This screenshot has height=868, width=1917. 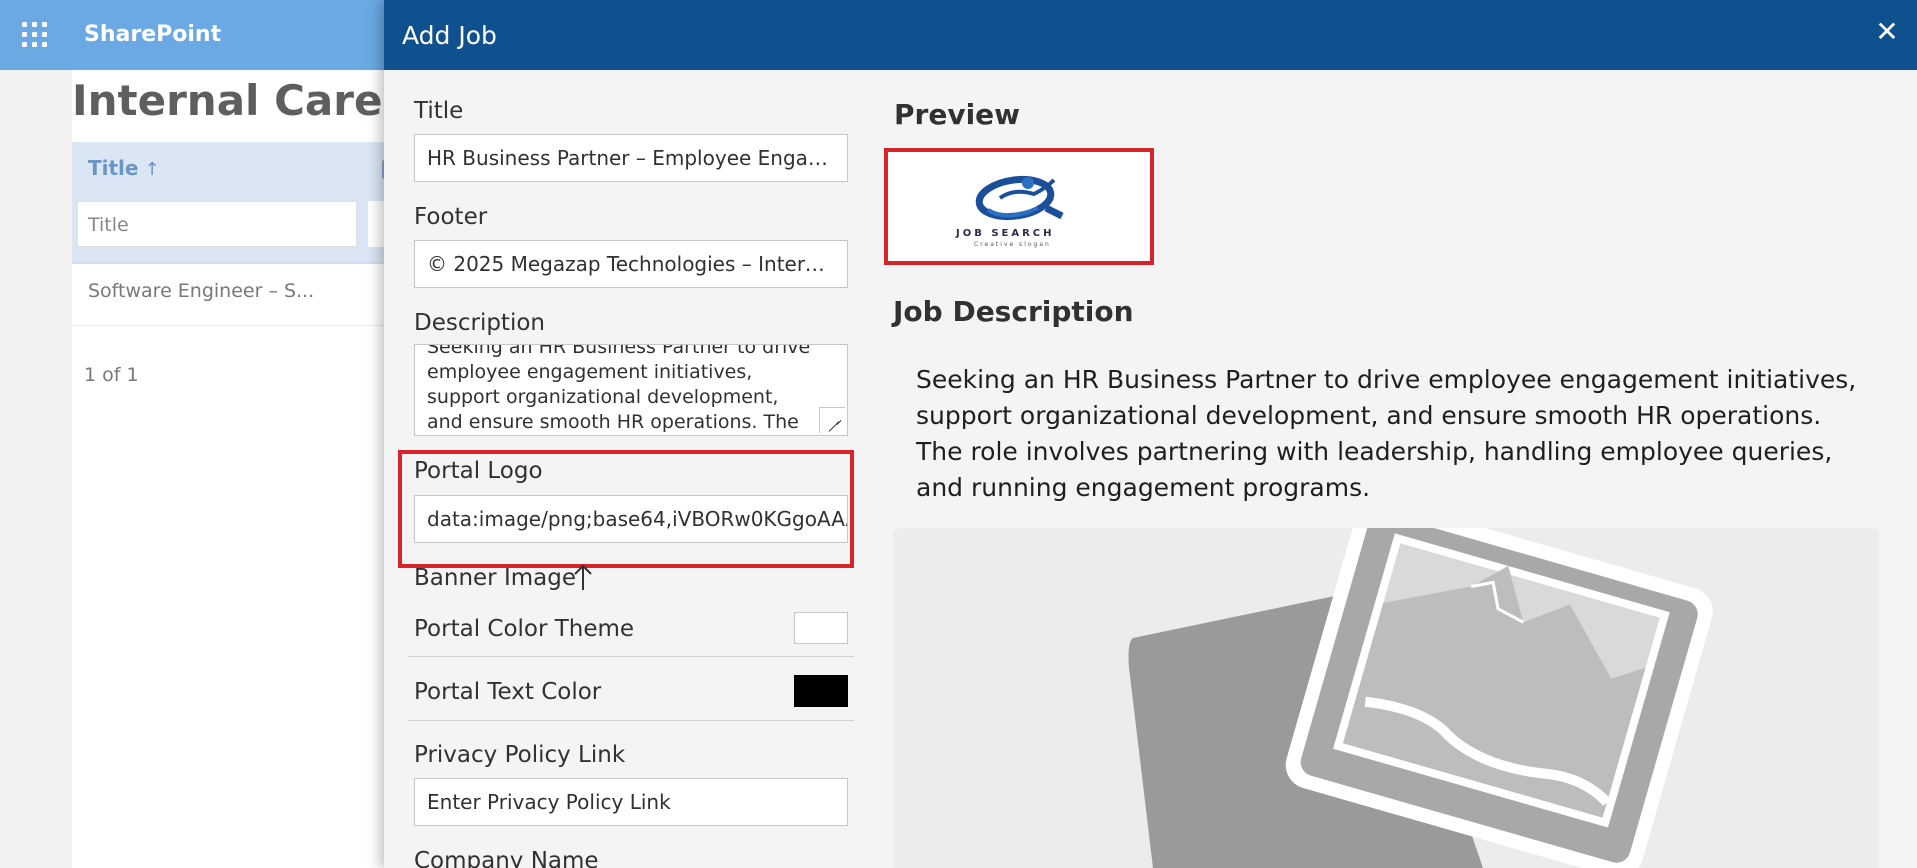 I want to click on privacy-policy-input: Enter Privacy Policy Link, so click(x=631, y=802).